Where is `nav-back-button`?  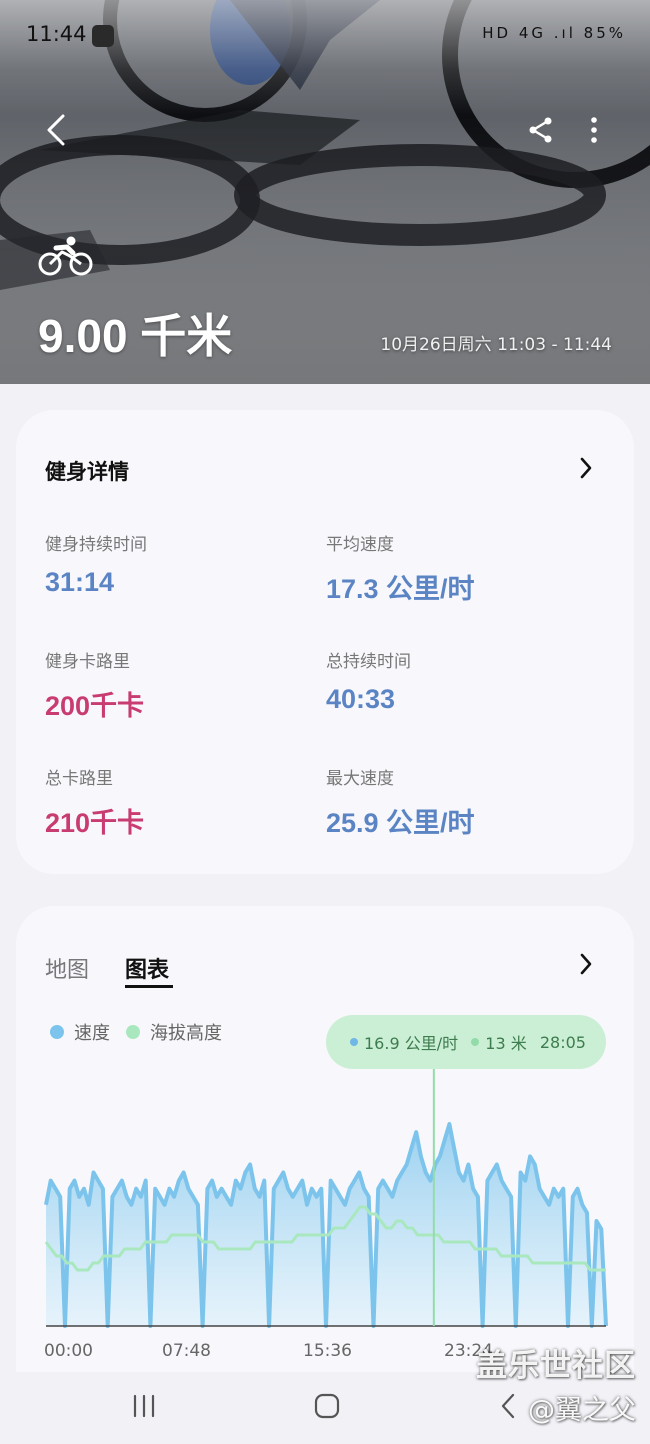 nav-back-button is located at coordinates (508, 1408).